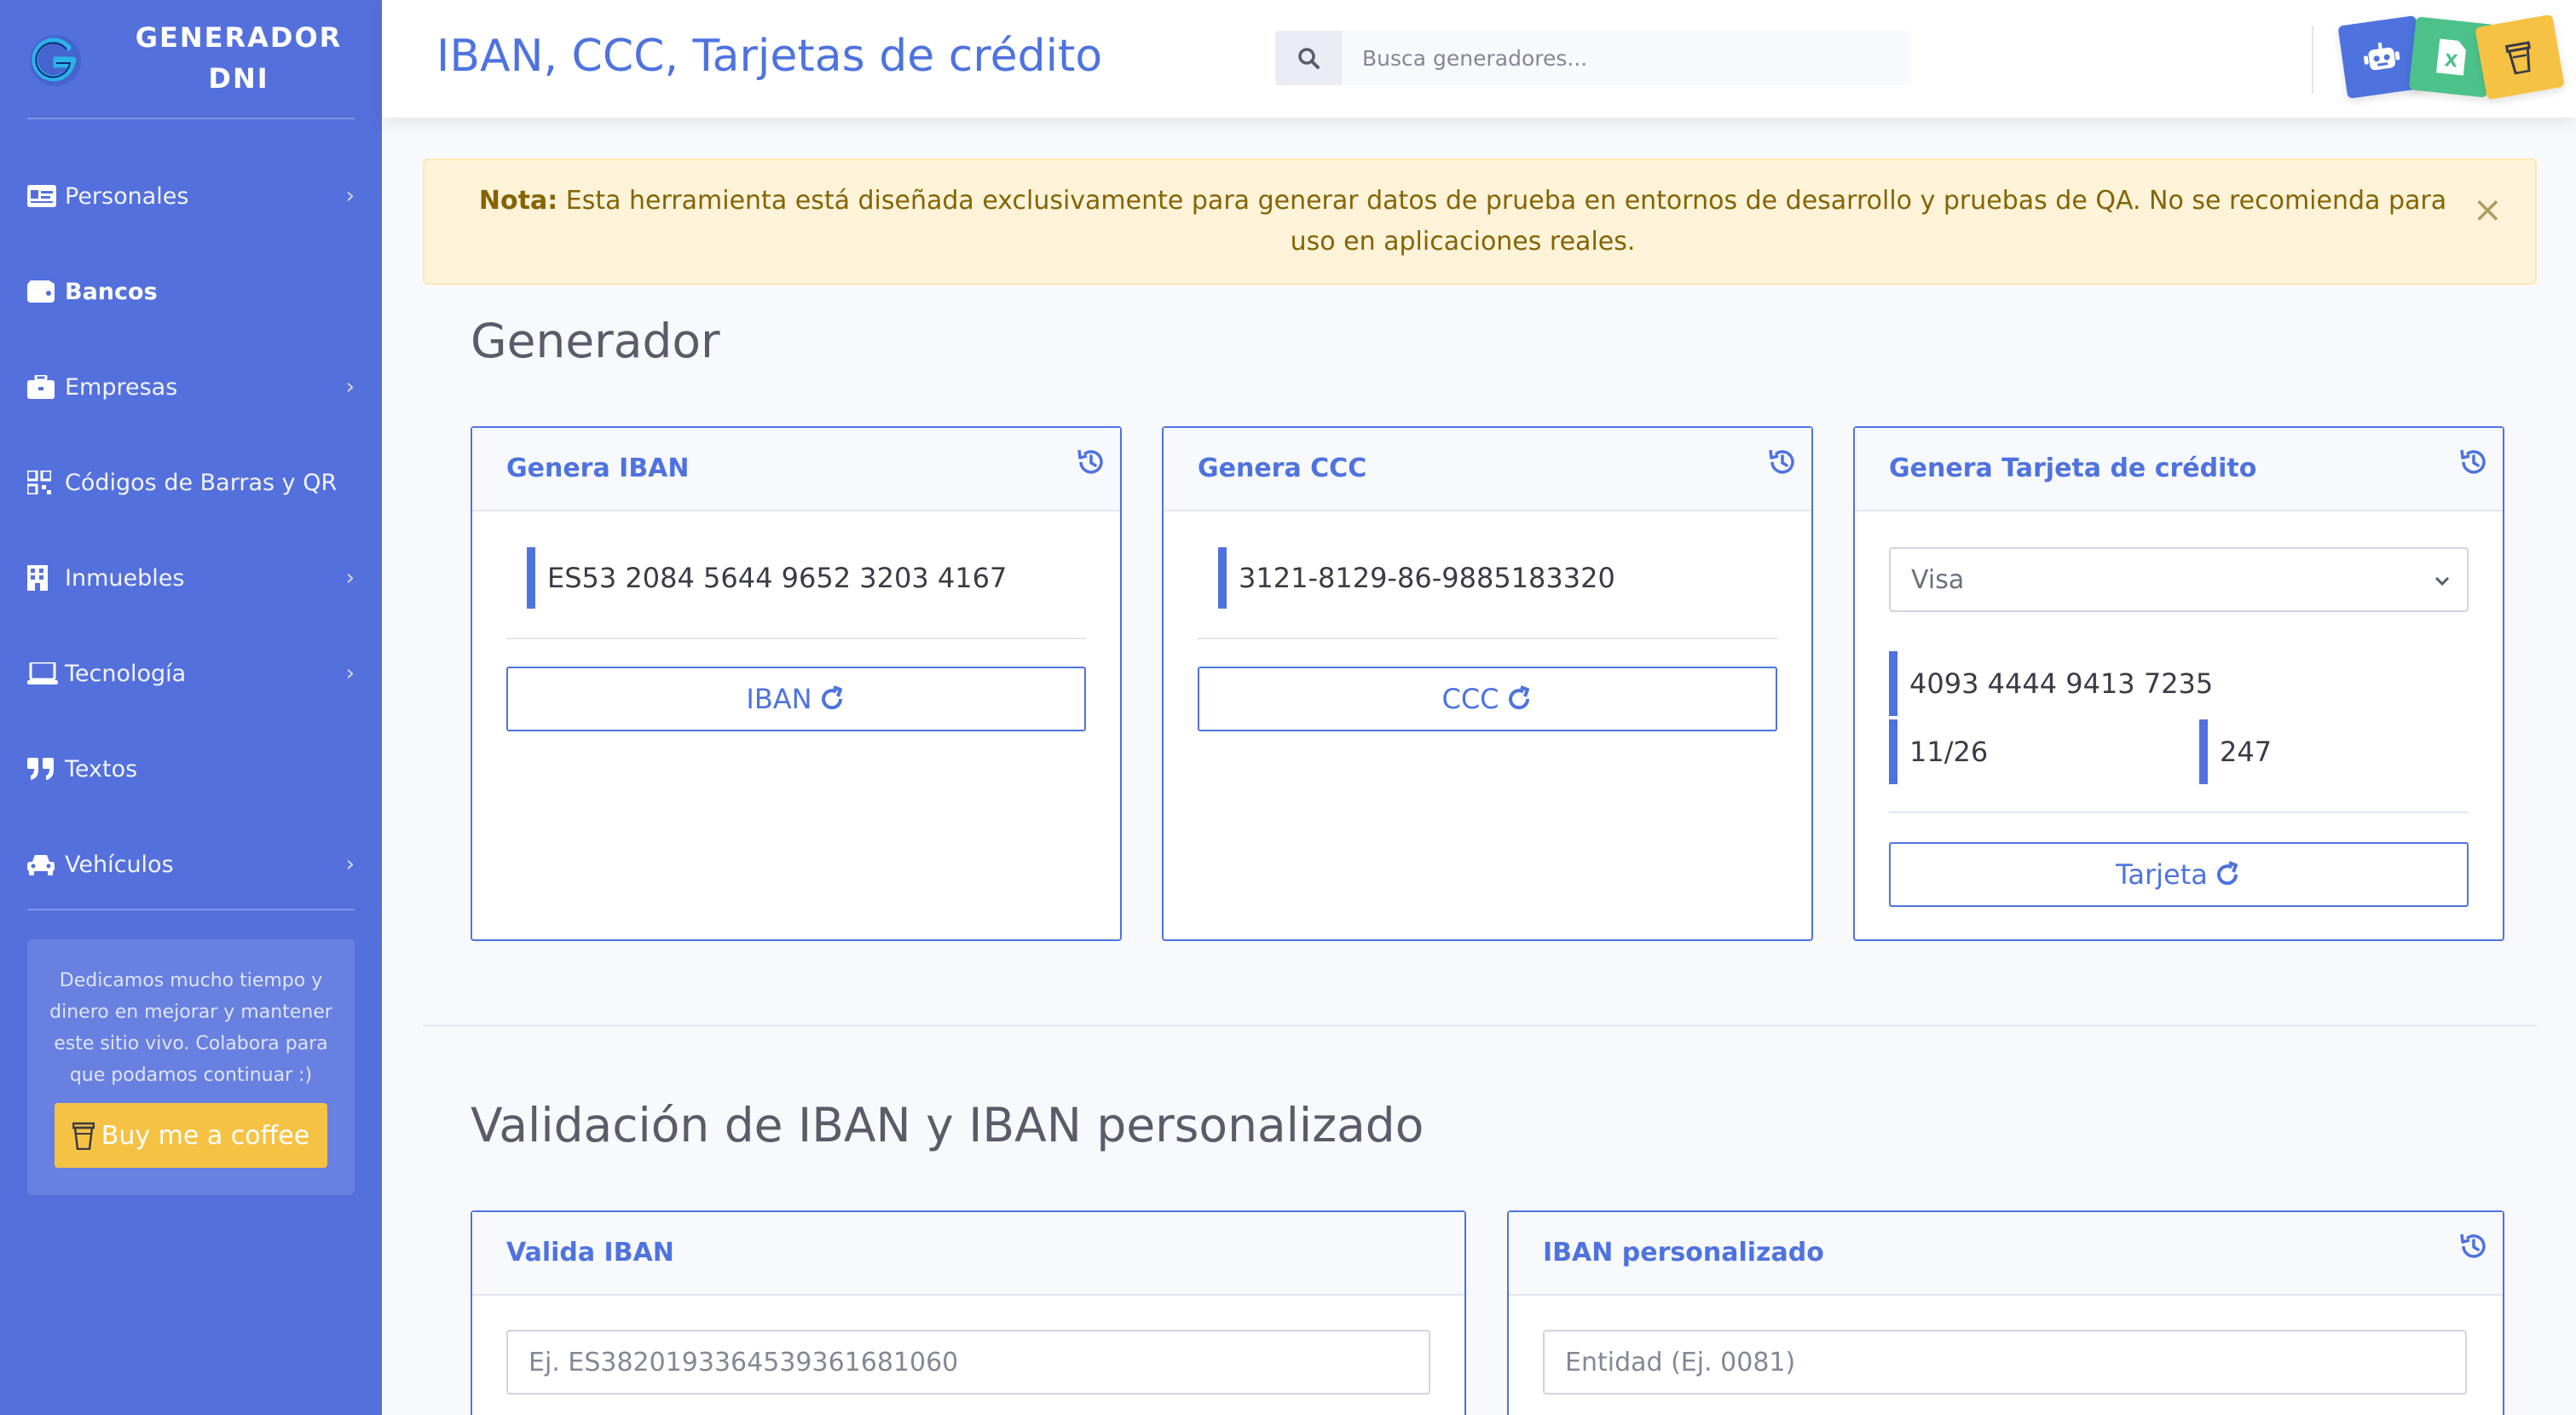 This screenshot has height=1415, width=2576. What do you see at coordinates (1938, 751) in the screenshot?
I see `card-expiry: 11/26` at bounding box center [1938, 751].